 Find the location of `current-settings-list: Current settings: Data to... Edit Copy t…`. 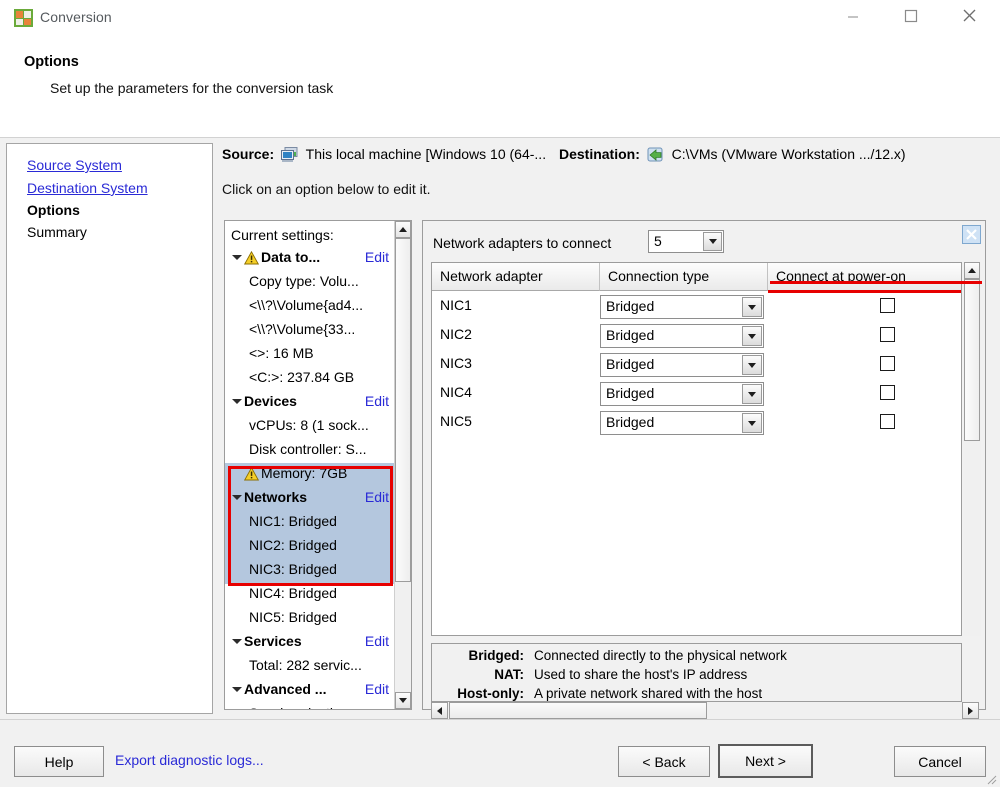

current-settings-list: Current settings: Data to... Edit Copy t… is located at coordinates (310, 465).